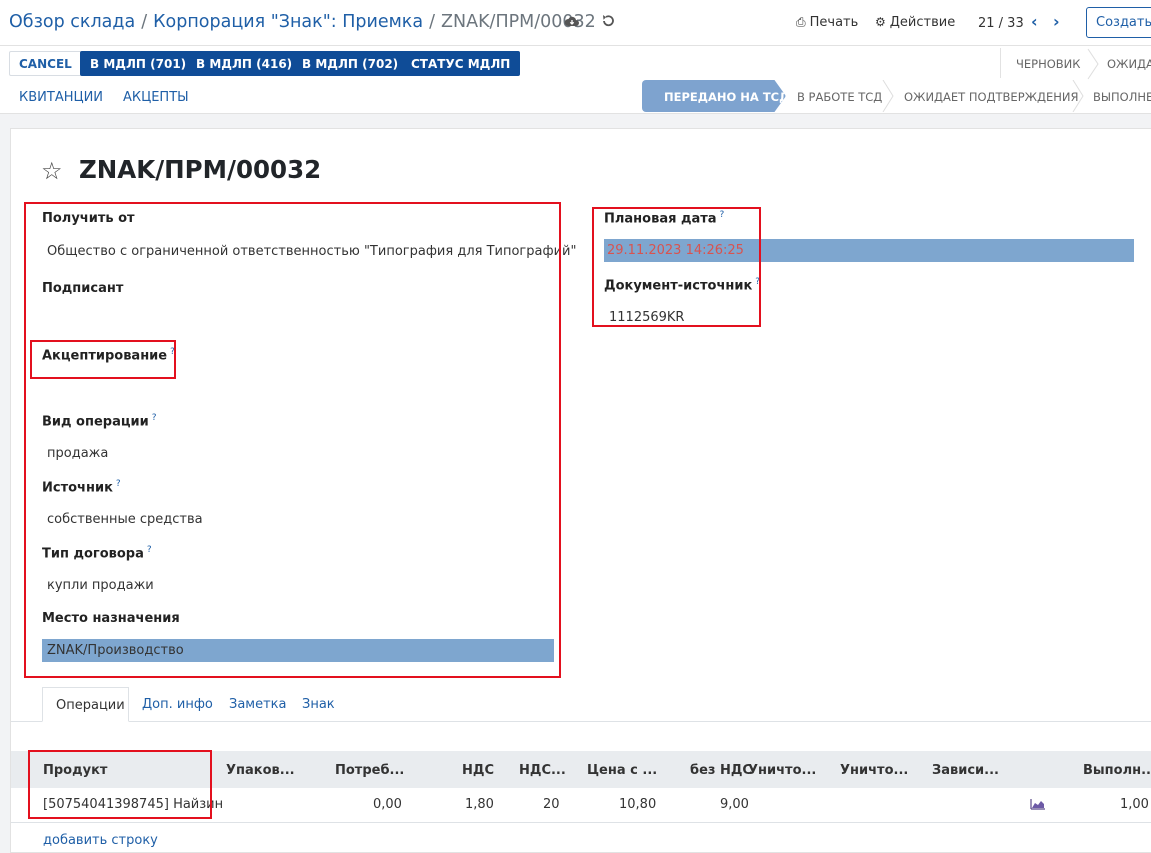  I want to click on receipts-button: КВИТАНЦИИ, so click(61, 97).